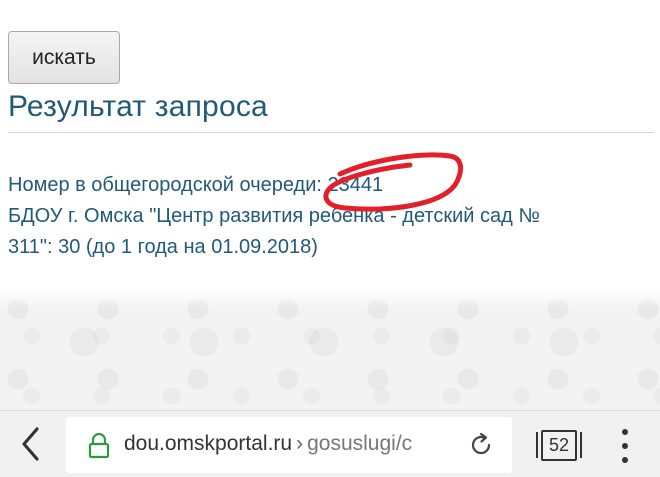  I want to click on browser-toolbar: dou.omskportal.ru › gosuslugi/c 52, so click(330, 443).